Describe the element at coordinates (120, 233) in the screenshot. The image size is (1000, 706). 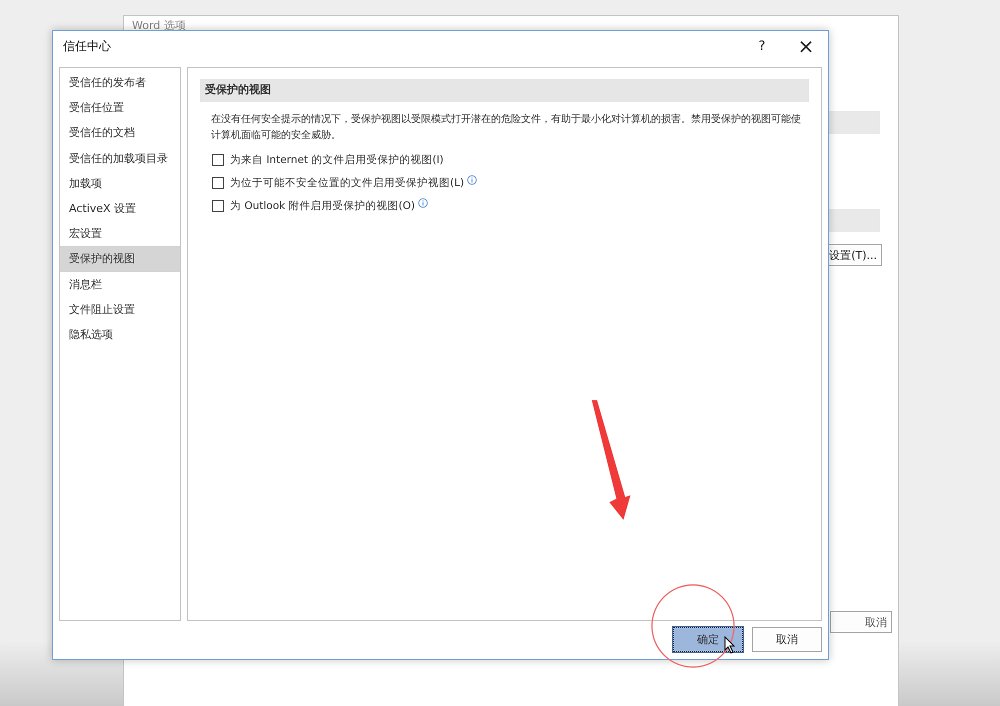
I see `sidebar-item: 宏设置` at that location.